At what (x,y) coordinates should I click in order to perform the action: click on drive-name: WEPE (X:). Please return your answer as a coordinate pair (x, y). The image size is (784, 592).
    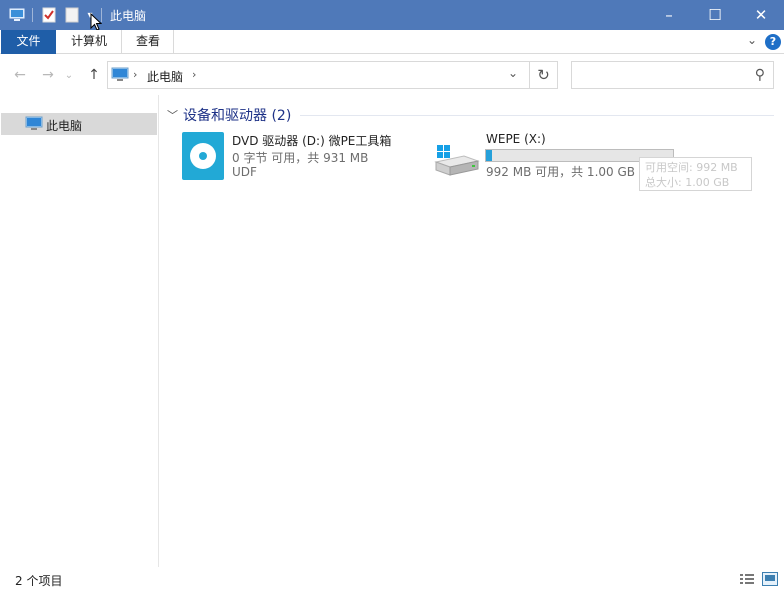
    Looking at the image, I should click on (516, 139).